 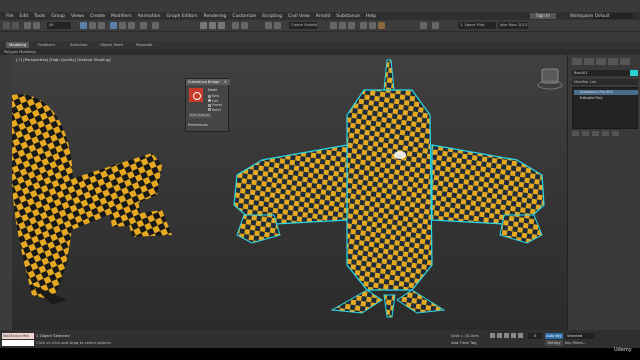 What do you see at coordinates (605, 133) in the screenshot?
I see `remove-modifier-icon` at bounding box center [605, 133].